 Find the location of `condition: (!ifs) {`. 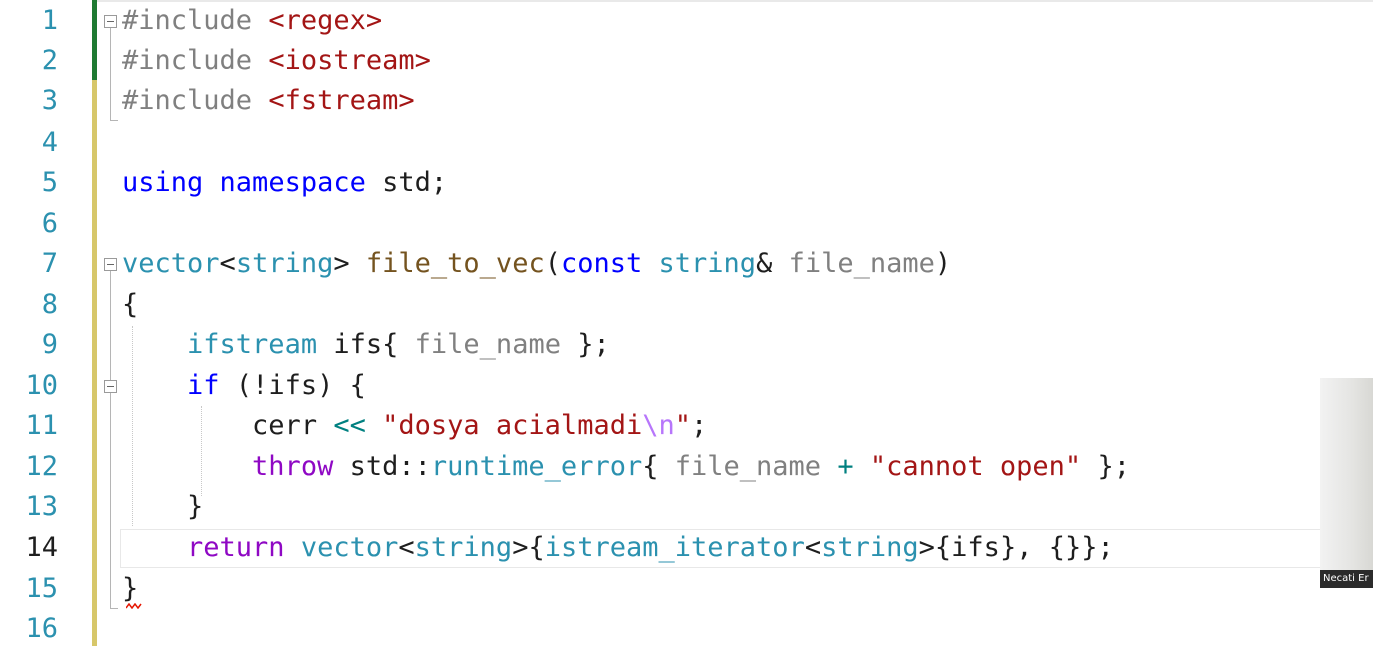

condition: (!ifs) { is located at coordinates (300, 385).